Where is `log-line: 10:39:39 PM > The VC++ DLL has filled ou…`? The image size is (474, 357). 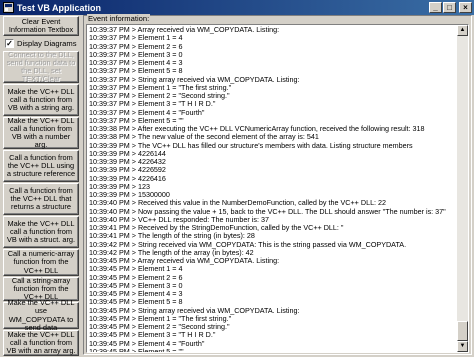
log-line: 10:39:39 PM > The VC++ DLL has filled ou… is located at coordinates (251, 145).